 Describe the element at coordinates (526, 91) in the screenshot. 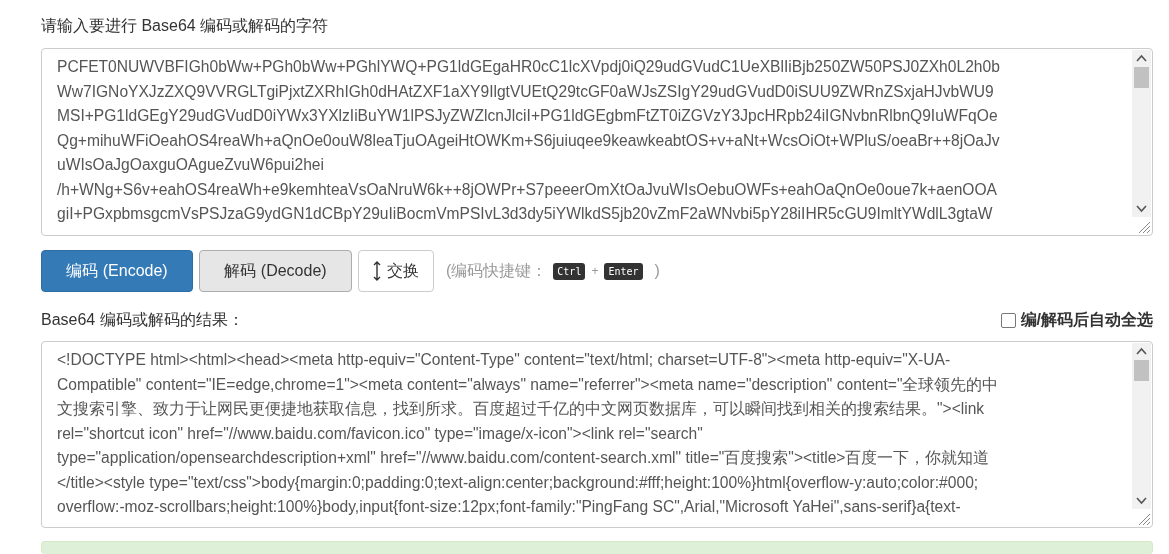

I see `text-line: Ww7IGNoYXJzZXQ9VVRGLTgiPjxtZXRhIGh0dHAtZXF1aXY9IlgtVUEtQ29tcGF0aWJsZSIgY29udGVudD0iSUU9ZWRnZSxjaHJvbWU9` at that location.